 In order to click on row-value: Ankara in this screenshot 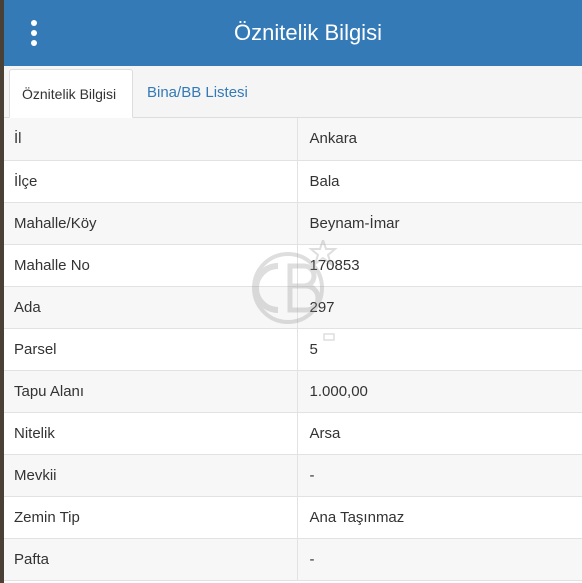, I will do `click(439, 139)`.